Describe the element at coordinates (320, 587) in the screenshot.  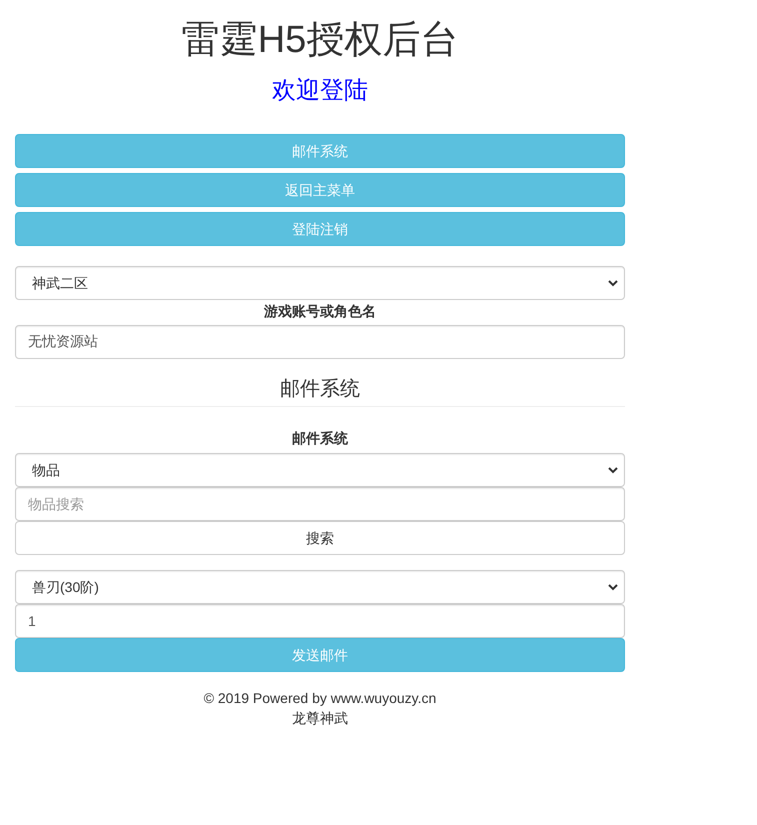
I see `dropdown-select: 兽刃(30阶)` at that location.